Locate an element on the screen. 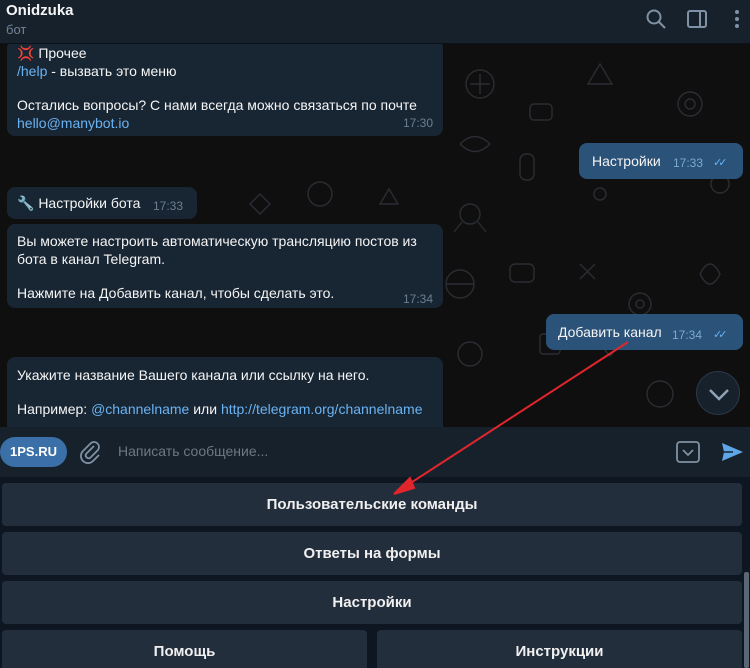 This screenshot has height=668, width=750. channel-handle-link: @channelname is located at coordinates (140, 409).